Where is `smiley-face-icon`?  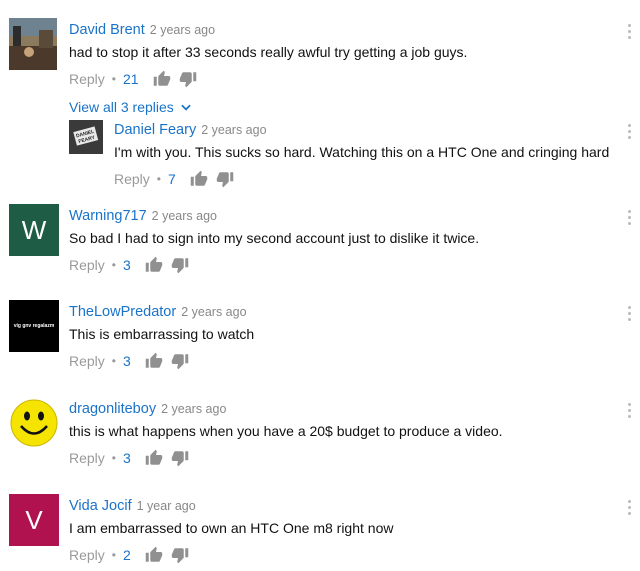
smiley-face-icon is located at coordinates (34, 423).